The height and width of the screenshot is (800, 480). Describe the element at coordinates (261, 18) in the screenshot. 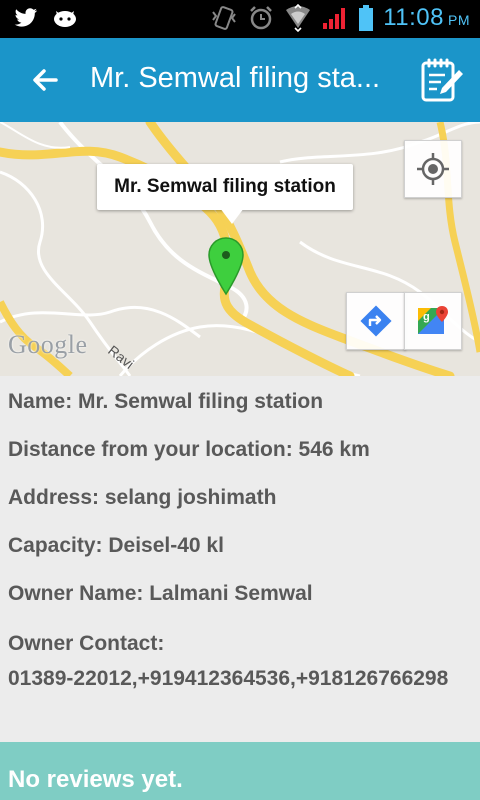

I see `alarm-icon` at that location.